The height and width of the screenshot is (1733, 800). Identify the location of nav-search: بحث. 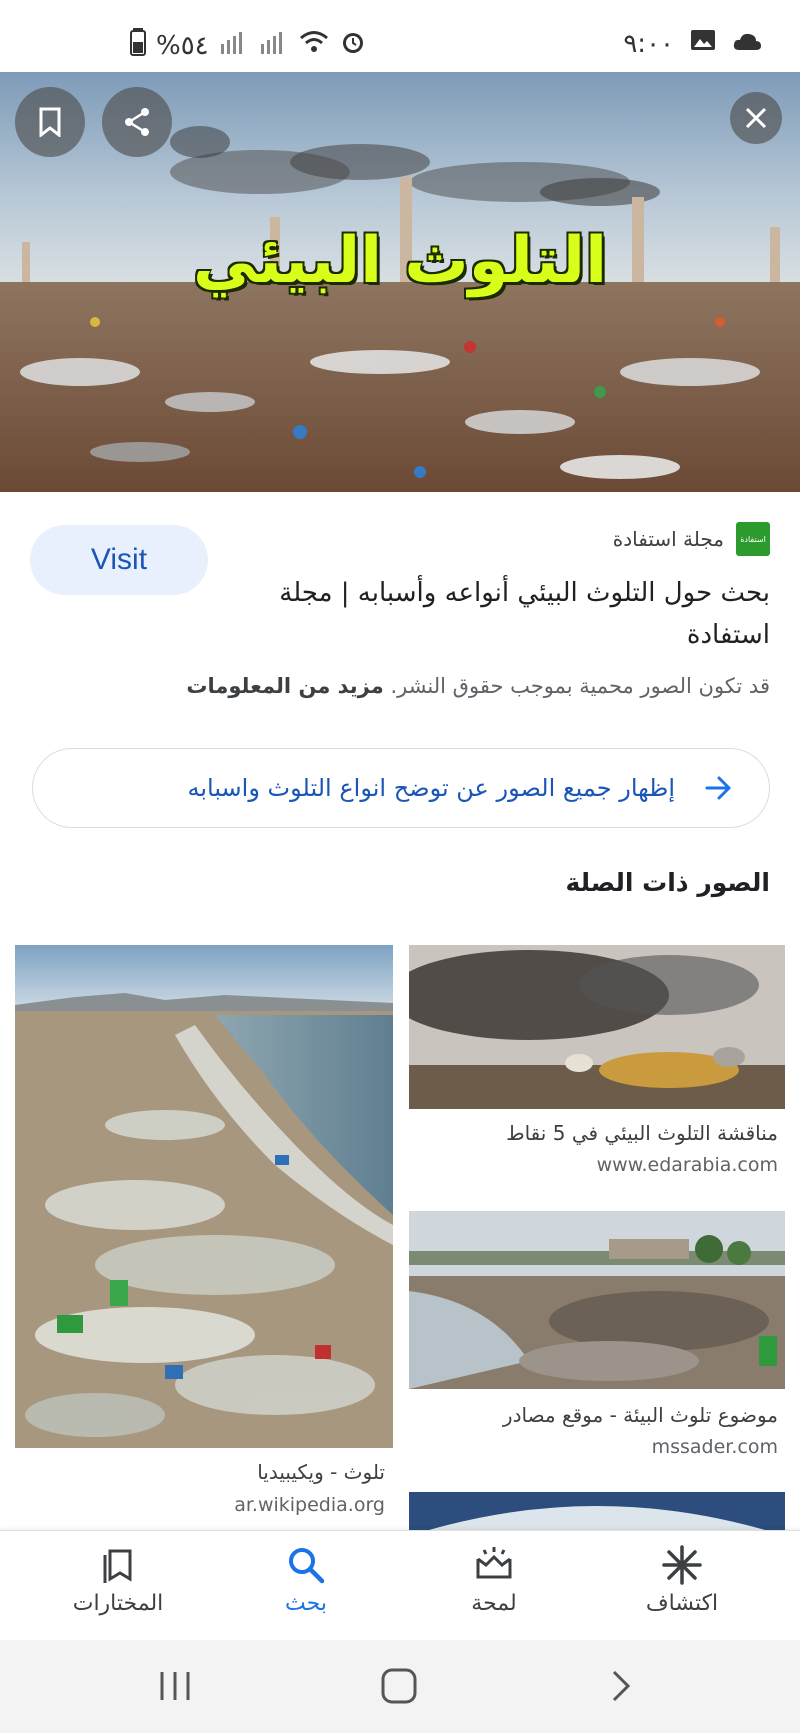
(306, 1588).